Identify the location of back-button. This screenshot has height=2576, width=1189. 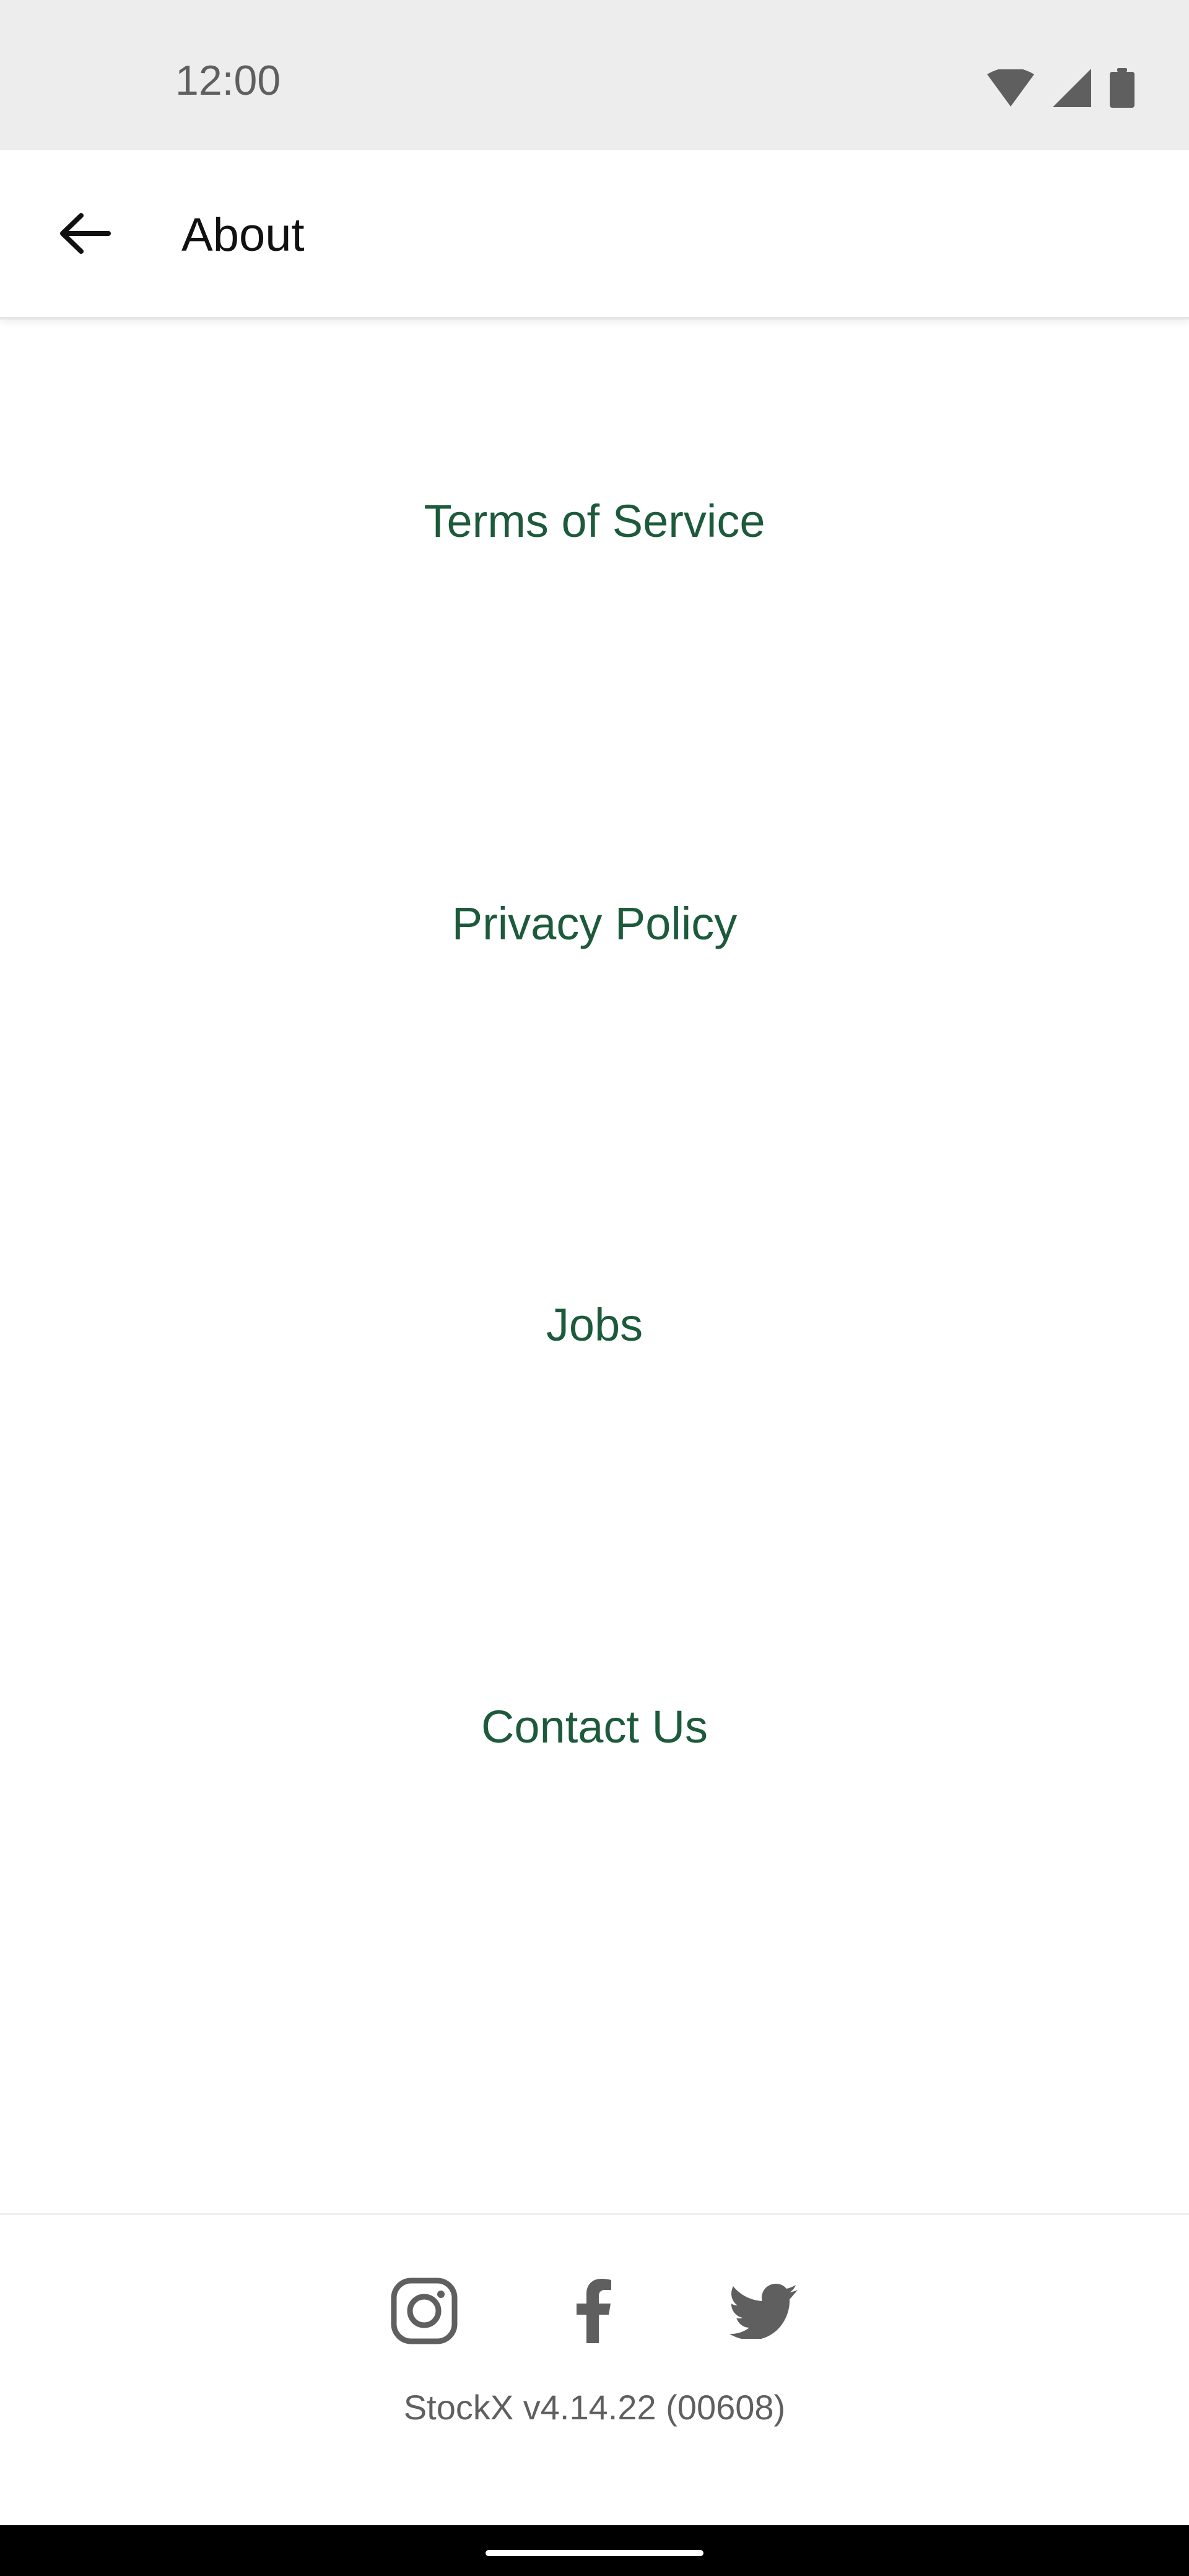
(84, 234).